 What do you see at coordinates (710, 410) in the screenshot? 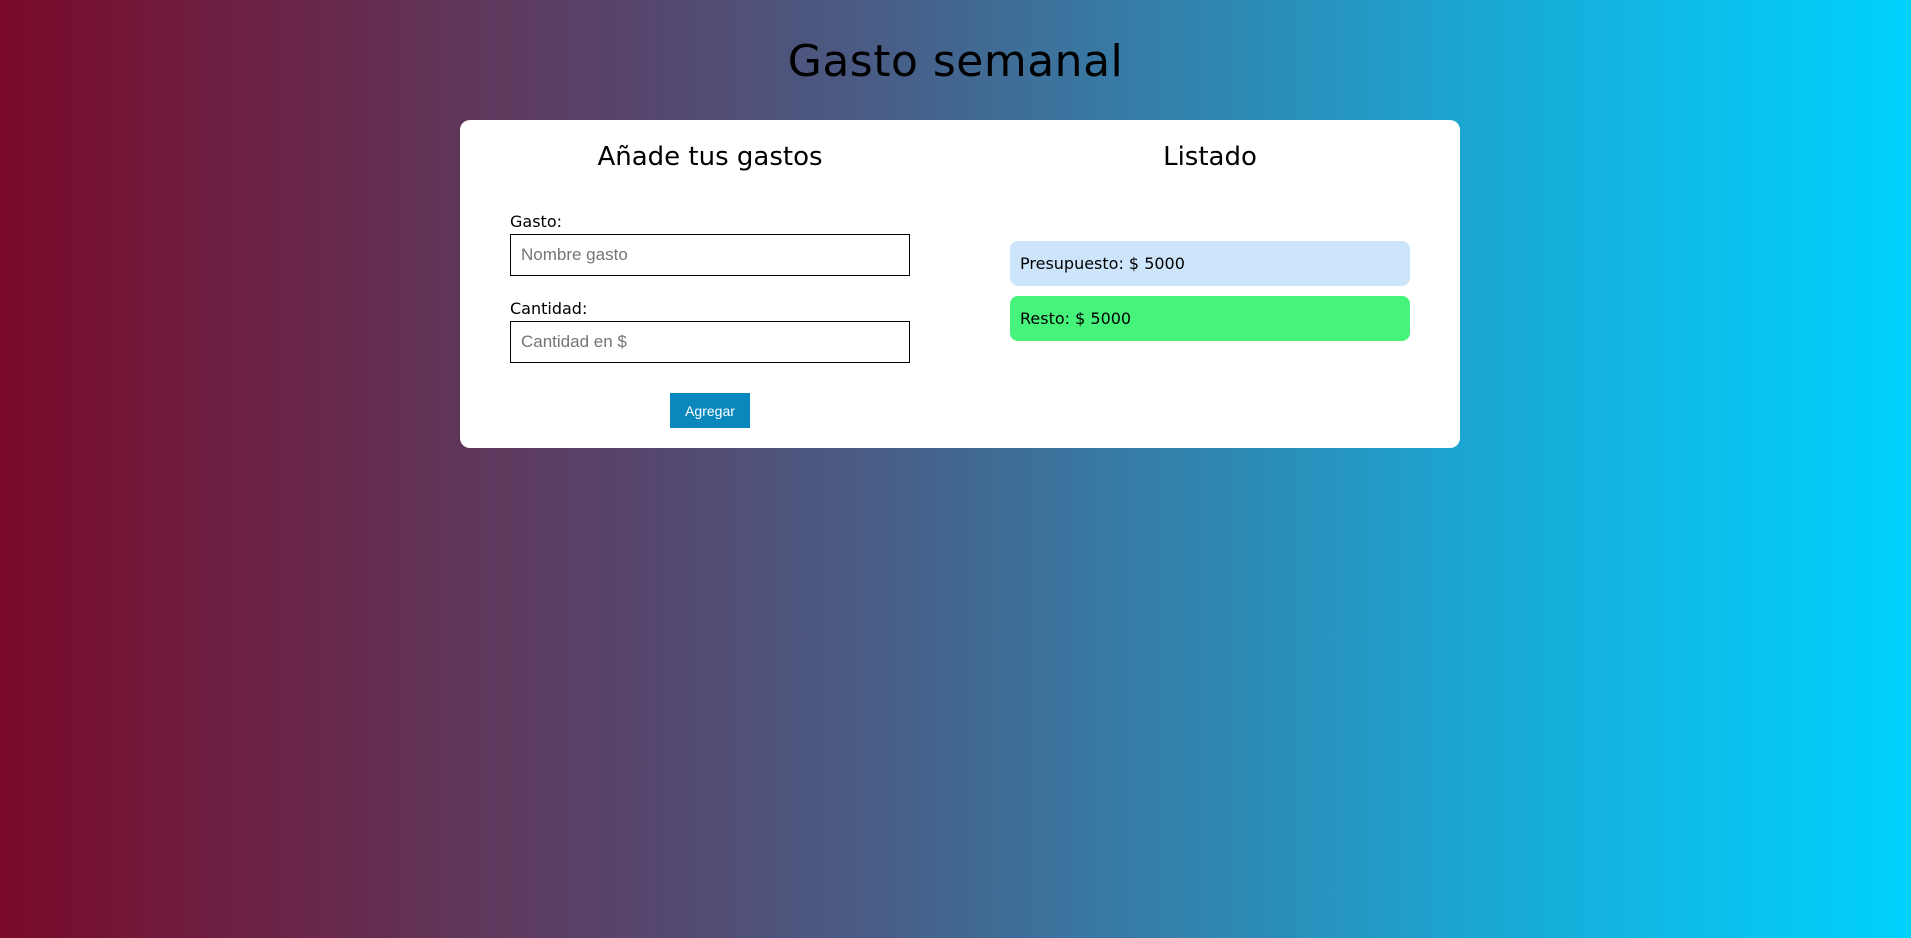
I see `add-button: Agregar` at bounding box center [710, 410].